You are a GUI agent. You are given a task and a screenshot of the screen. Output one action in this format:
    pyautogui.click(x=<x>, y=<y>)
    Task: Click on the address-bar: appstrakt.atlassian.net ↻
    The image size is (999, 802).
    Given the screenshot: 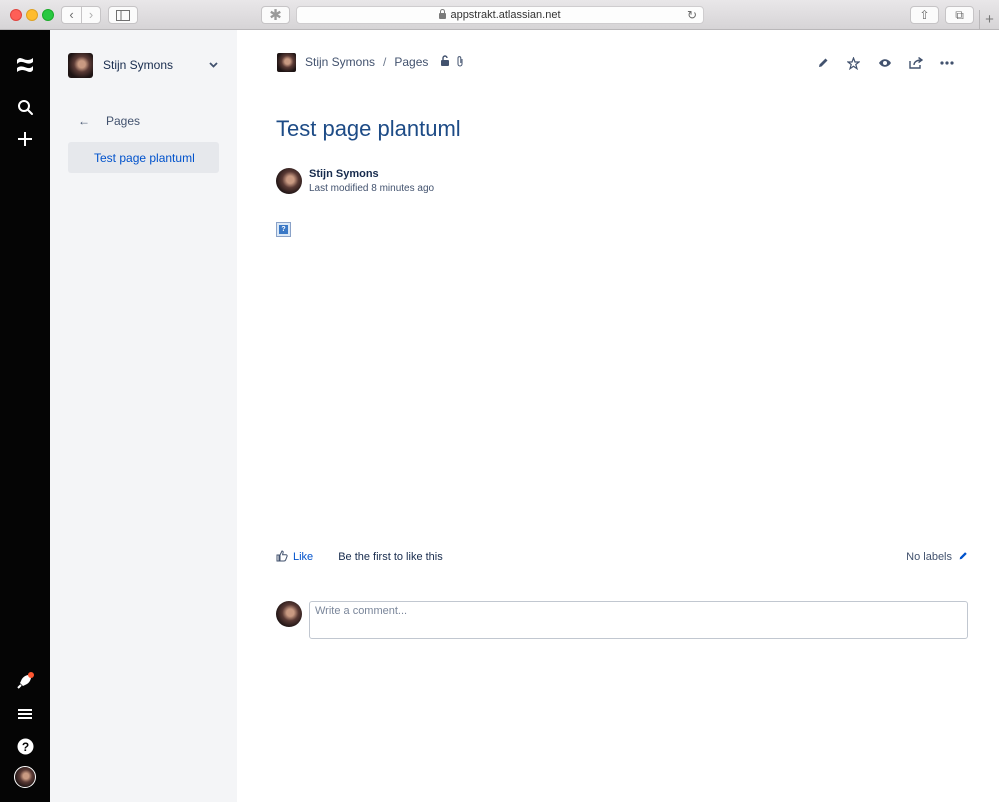 What is the action you would take?
    pyautogui.click(x=500, y=15)
    